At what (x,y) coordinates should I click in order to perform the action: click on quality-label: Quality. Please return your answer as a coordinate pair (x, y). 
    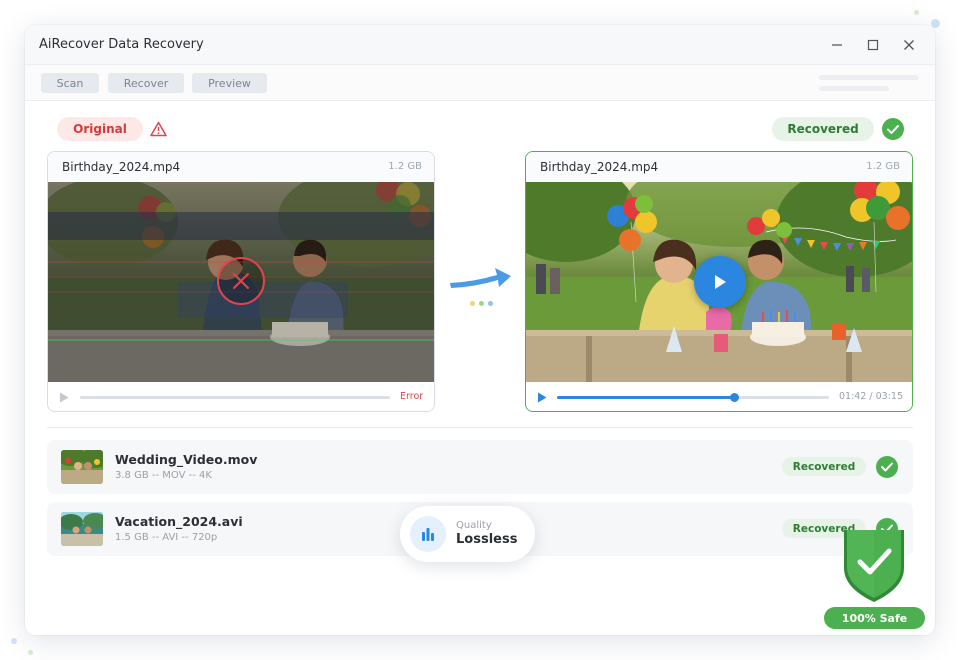
    Looking at the image, I should click on (474, 525).